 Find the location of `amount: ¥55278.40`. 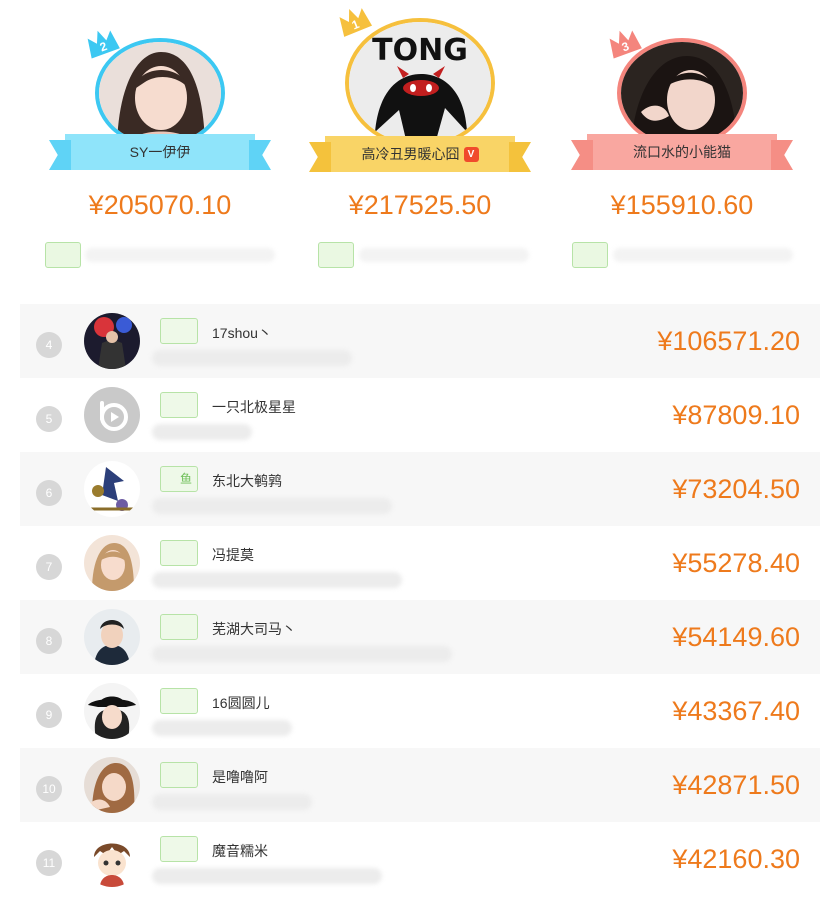

amount: ¥55278.40 is located at coordinates (736, 563).